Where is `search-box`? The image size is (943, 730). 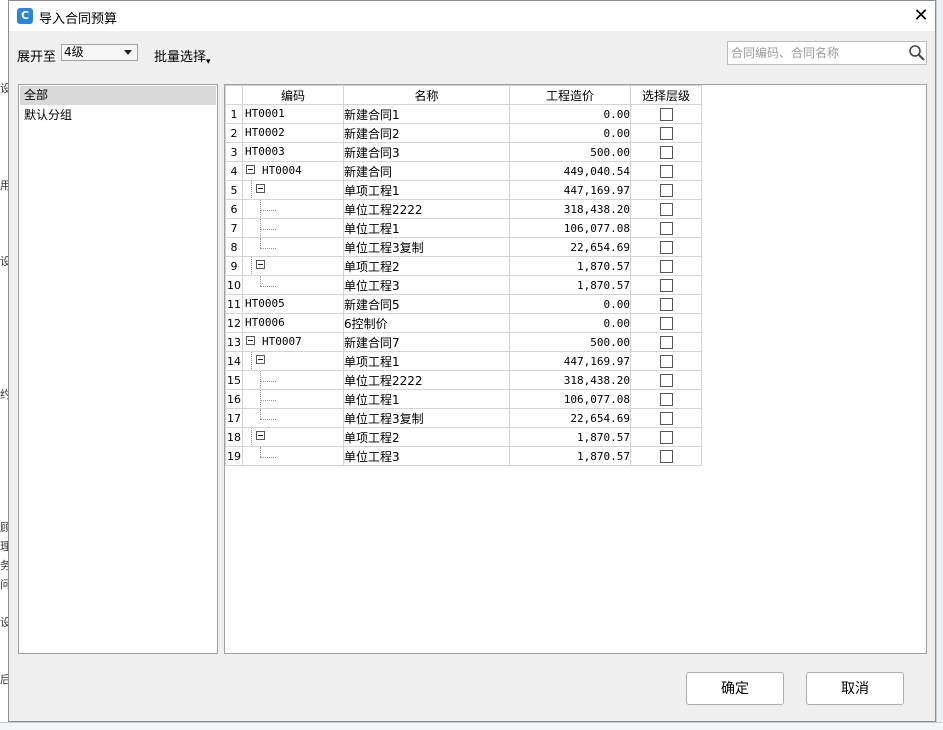
search-box is located at coordinates (827, 53).